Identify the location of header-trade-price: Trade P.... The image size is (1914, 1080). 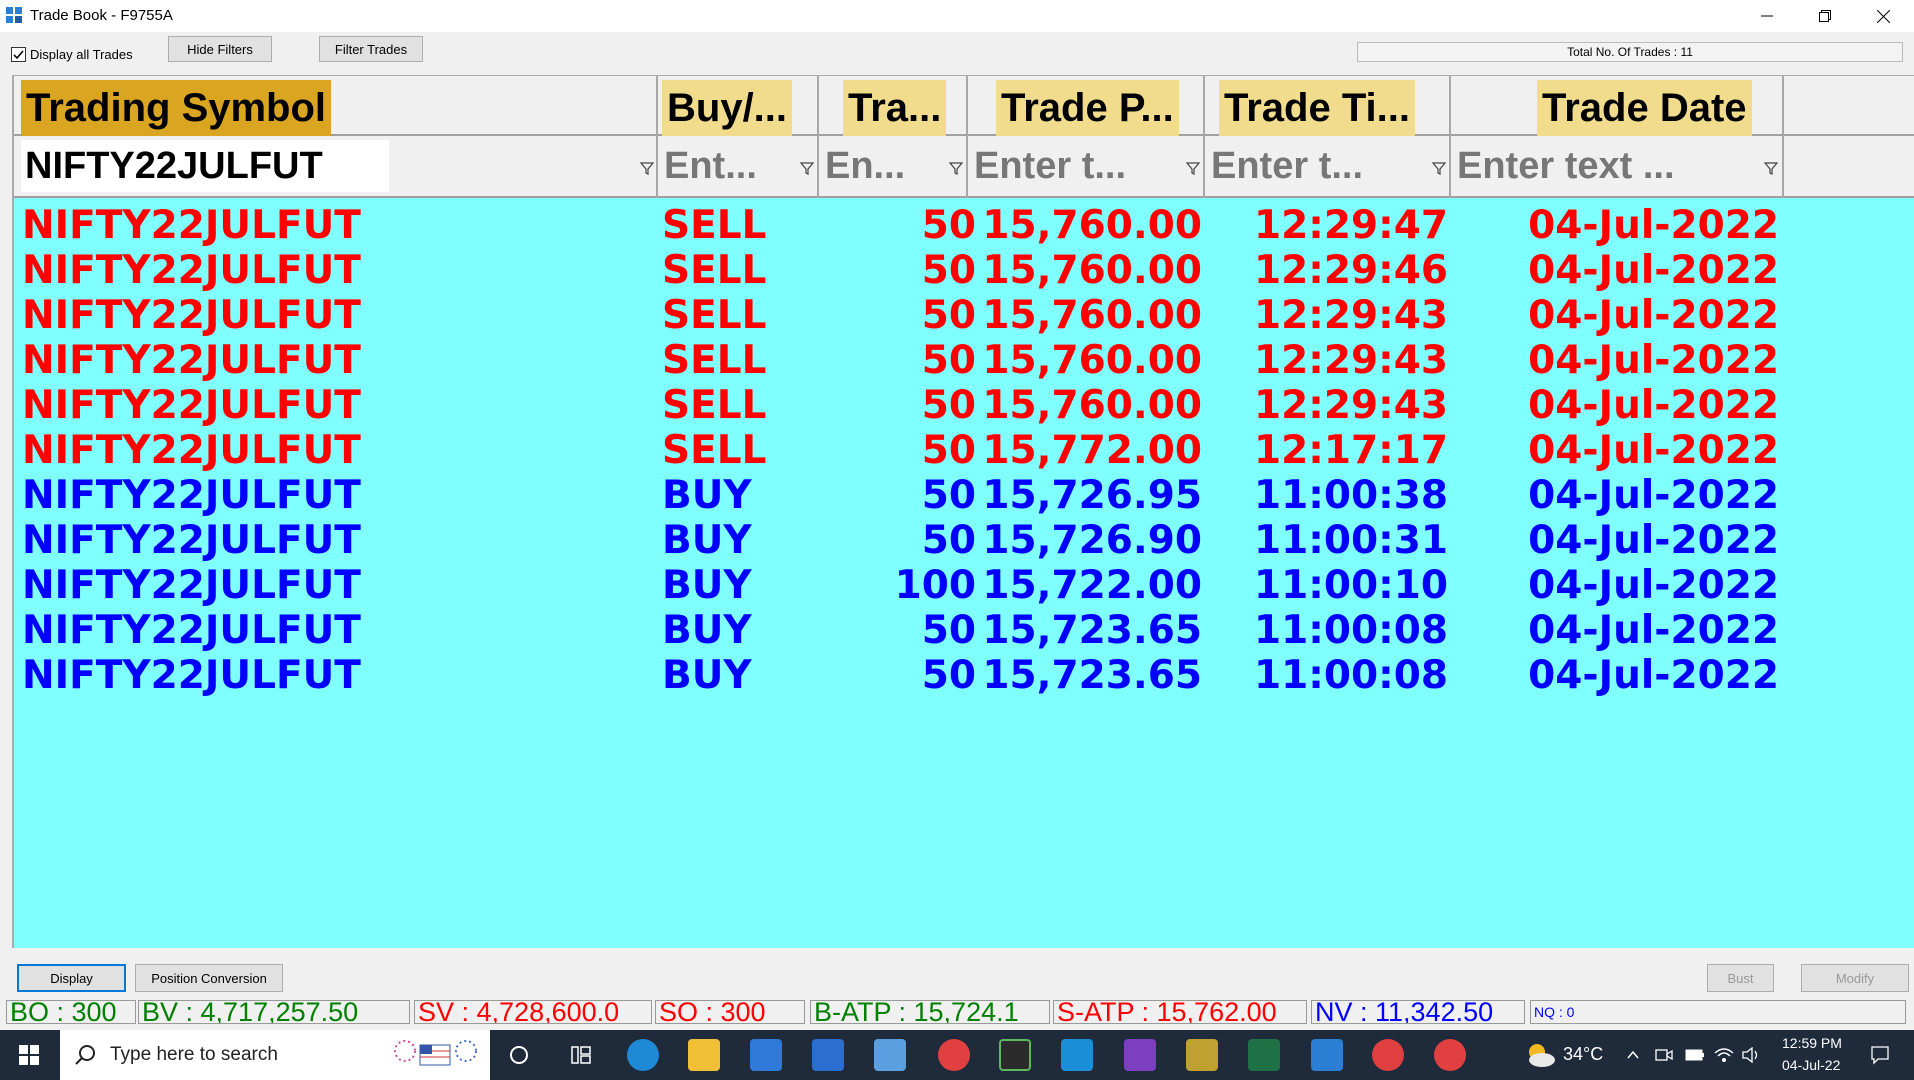
(1087, 108).